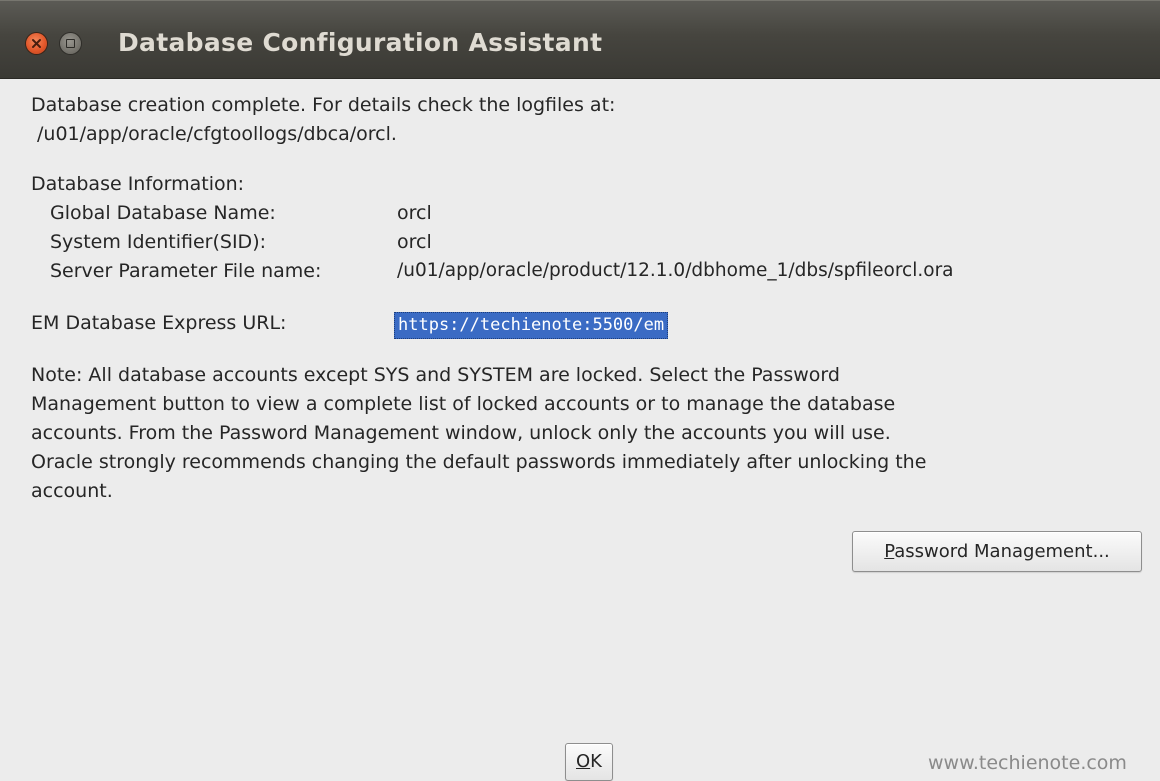  What do you see at coordinates (138, 184) in the screenshot?
I see `database-info-heading: Database Information:` at bounding box center [138, 184].